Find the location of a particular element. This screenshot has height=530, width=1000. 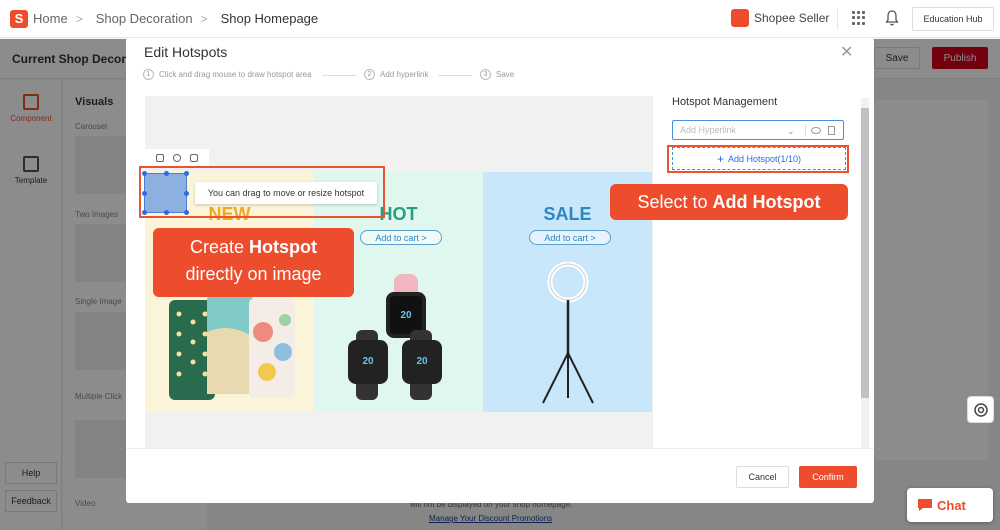

callout-add-hotspot: Select to Add Hotspot is located at coordinates (729, 202).